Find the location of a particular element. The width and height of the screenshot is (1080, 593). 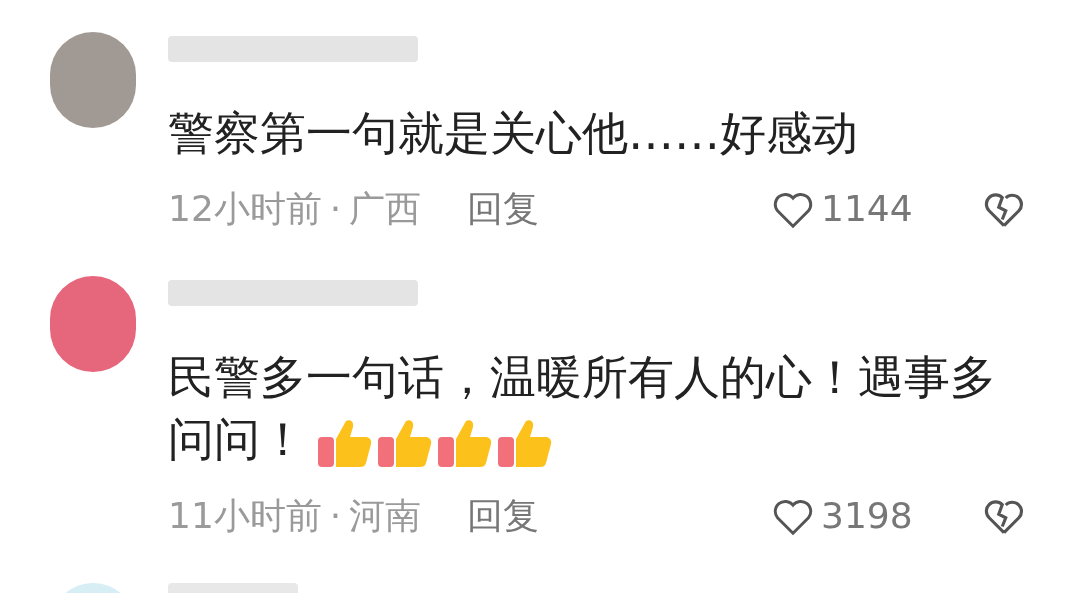

comment-location: 广西 is located at coordinates (385, 209).